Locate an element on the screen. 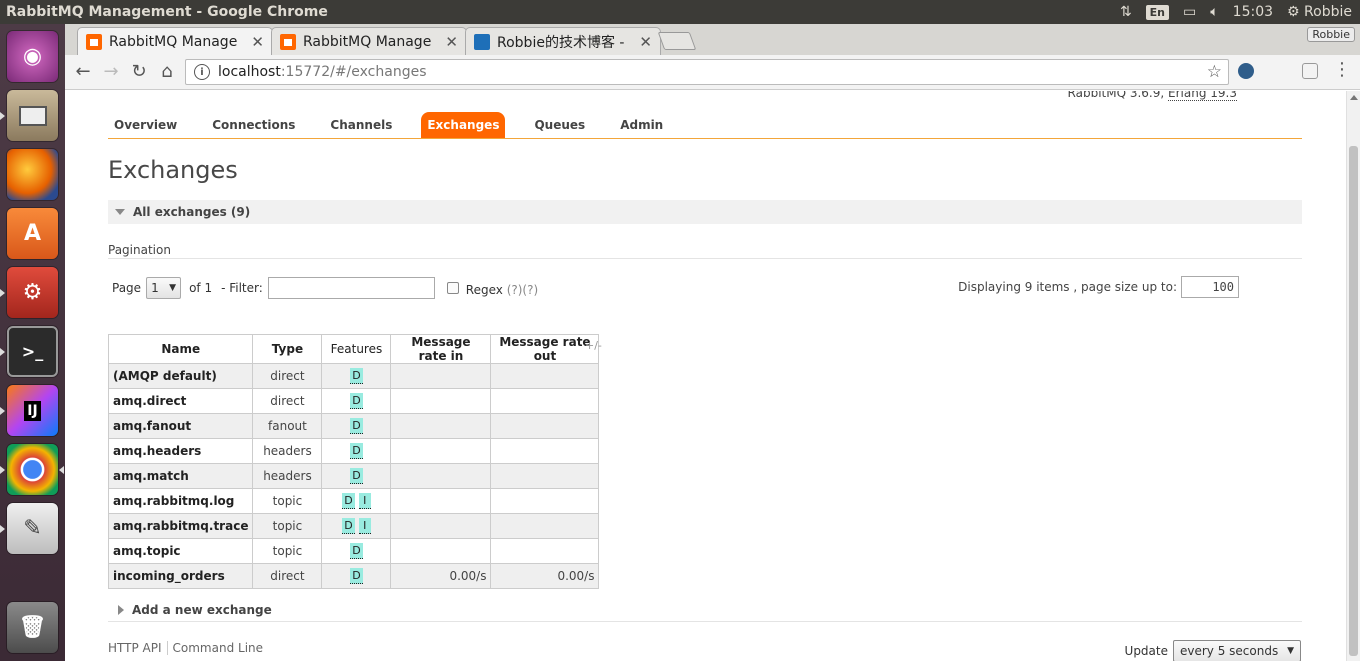  exchange-name-link: amq.rabbitmq.trace is located at coordinates (180, 526).